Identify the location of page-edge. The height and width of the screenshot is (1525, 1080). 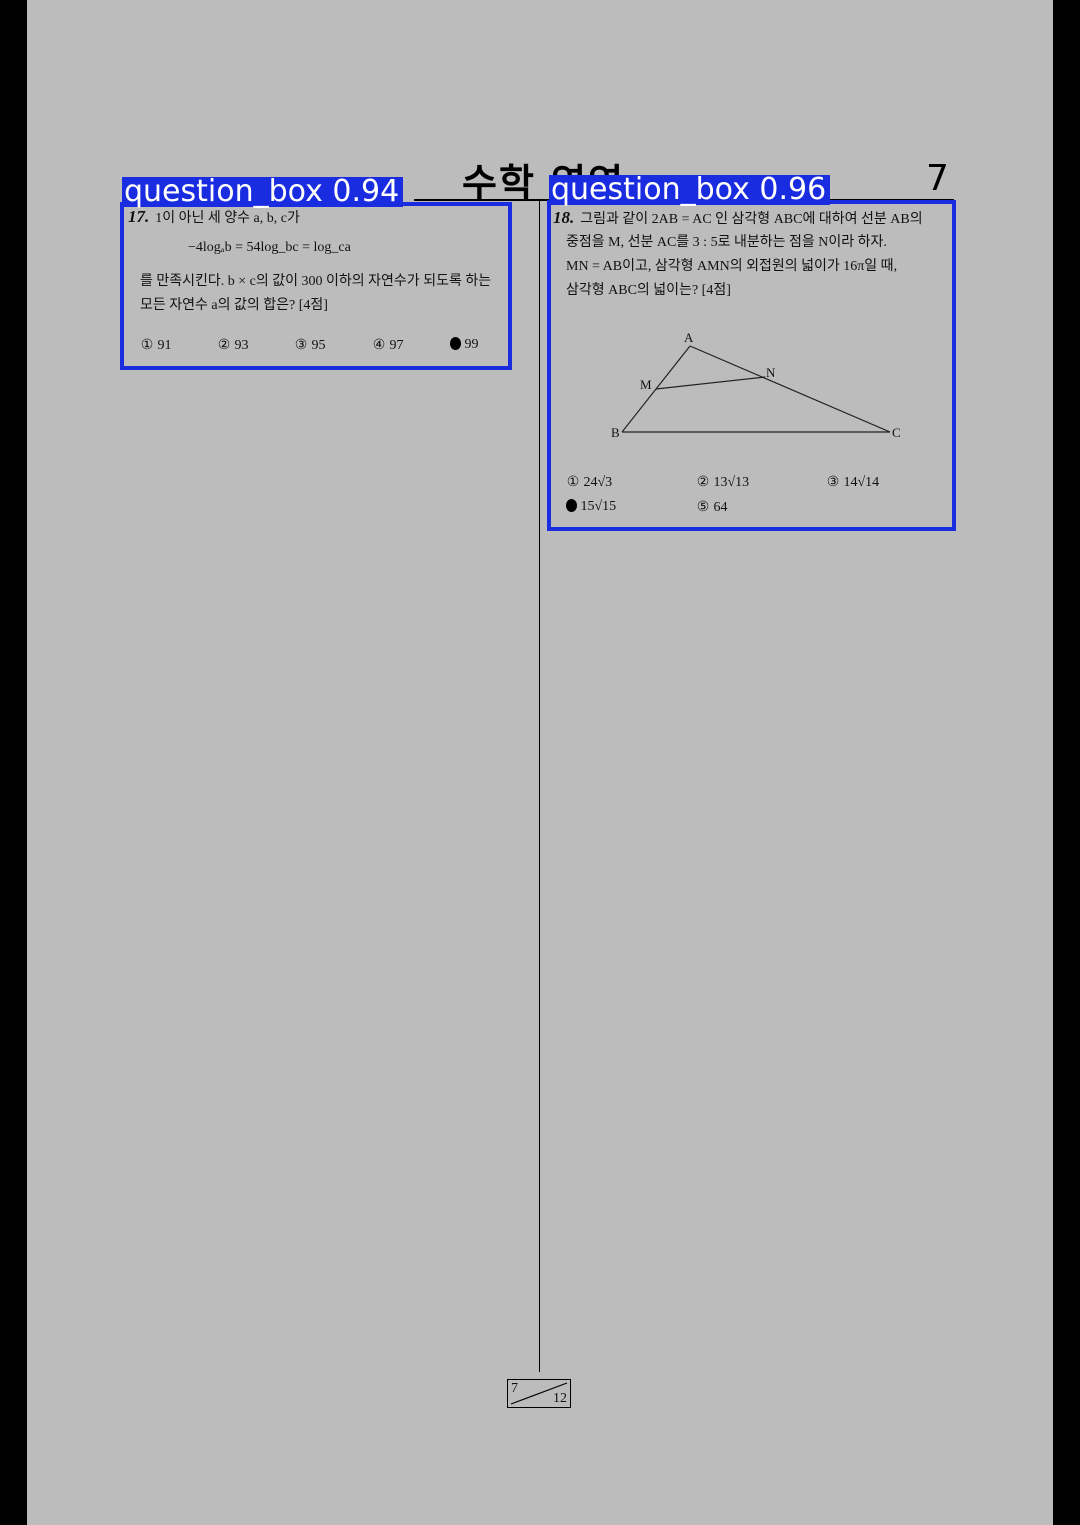
(1066, 762).